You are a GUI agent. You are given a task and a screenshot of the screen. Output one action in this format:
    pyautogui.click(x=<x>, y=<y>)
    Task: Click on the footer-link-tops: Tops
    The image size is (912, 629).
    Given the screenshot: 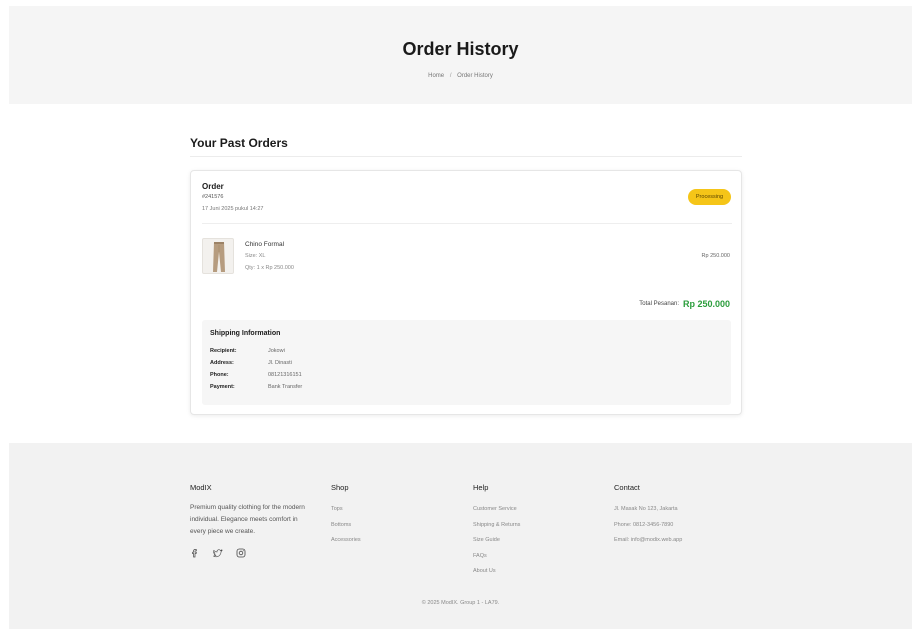 What is the action you would take?
    pyautogui.click(x=346, y=510)
    